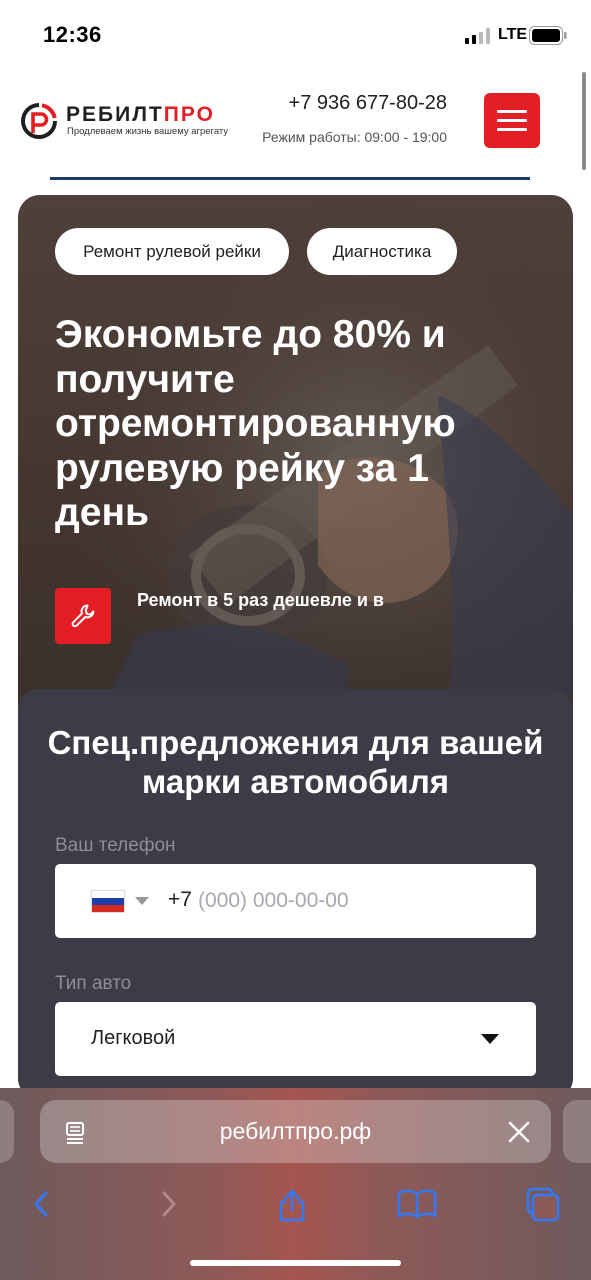 The height and width of the screenshot is (1280, 591). What do you see at coordinates (39, 121) in the screenshot?
I see `logo-mark-icon` at bounding box center [39, 121].